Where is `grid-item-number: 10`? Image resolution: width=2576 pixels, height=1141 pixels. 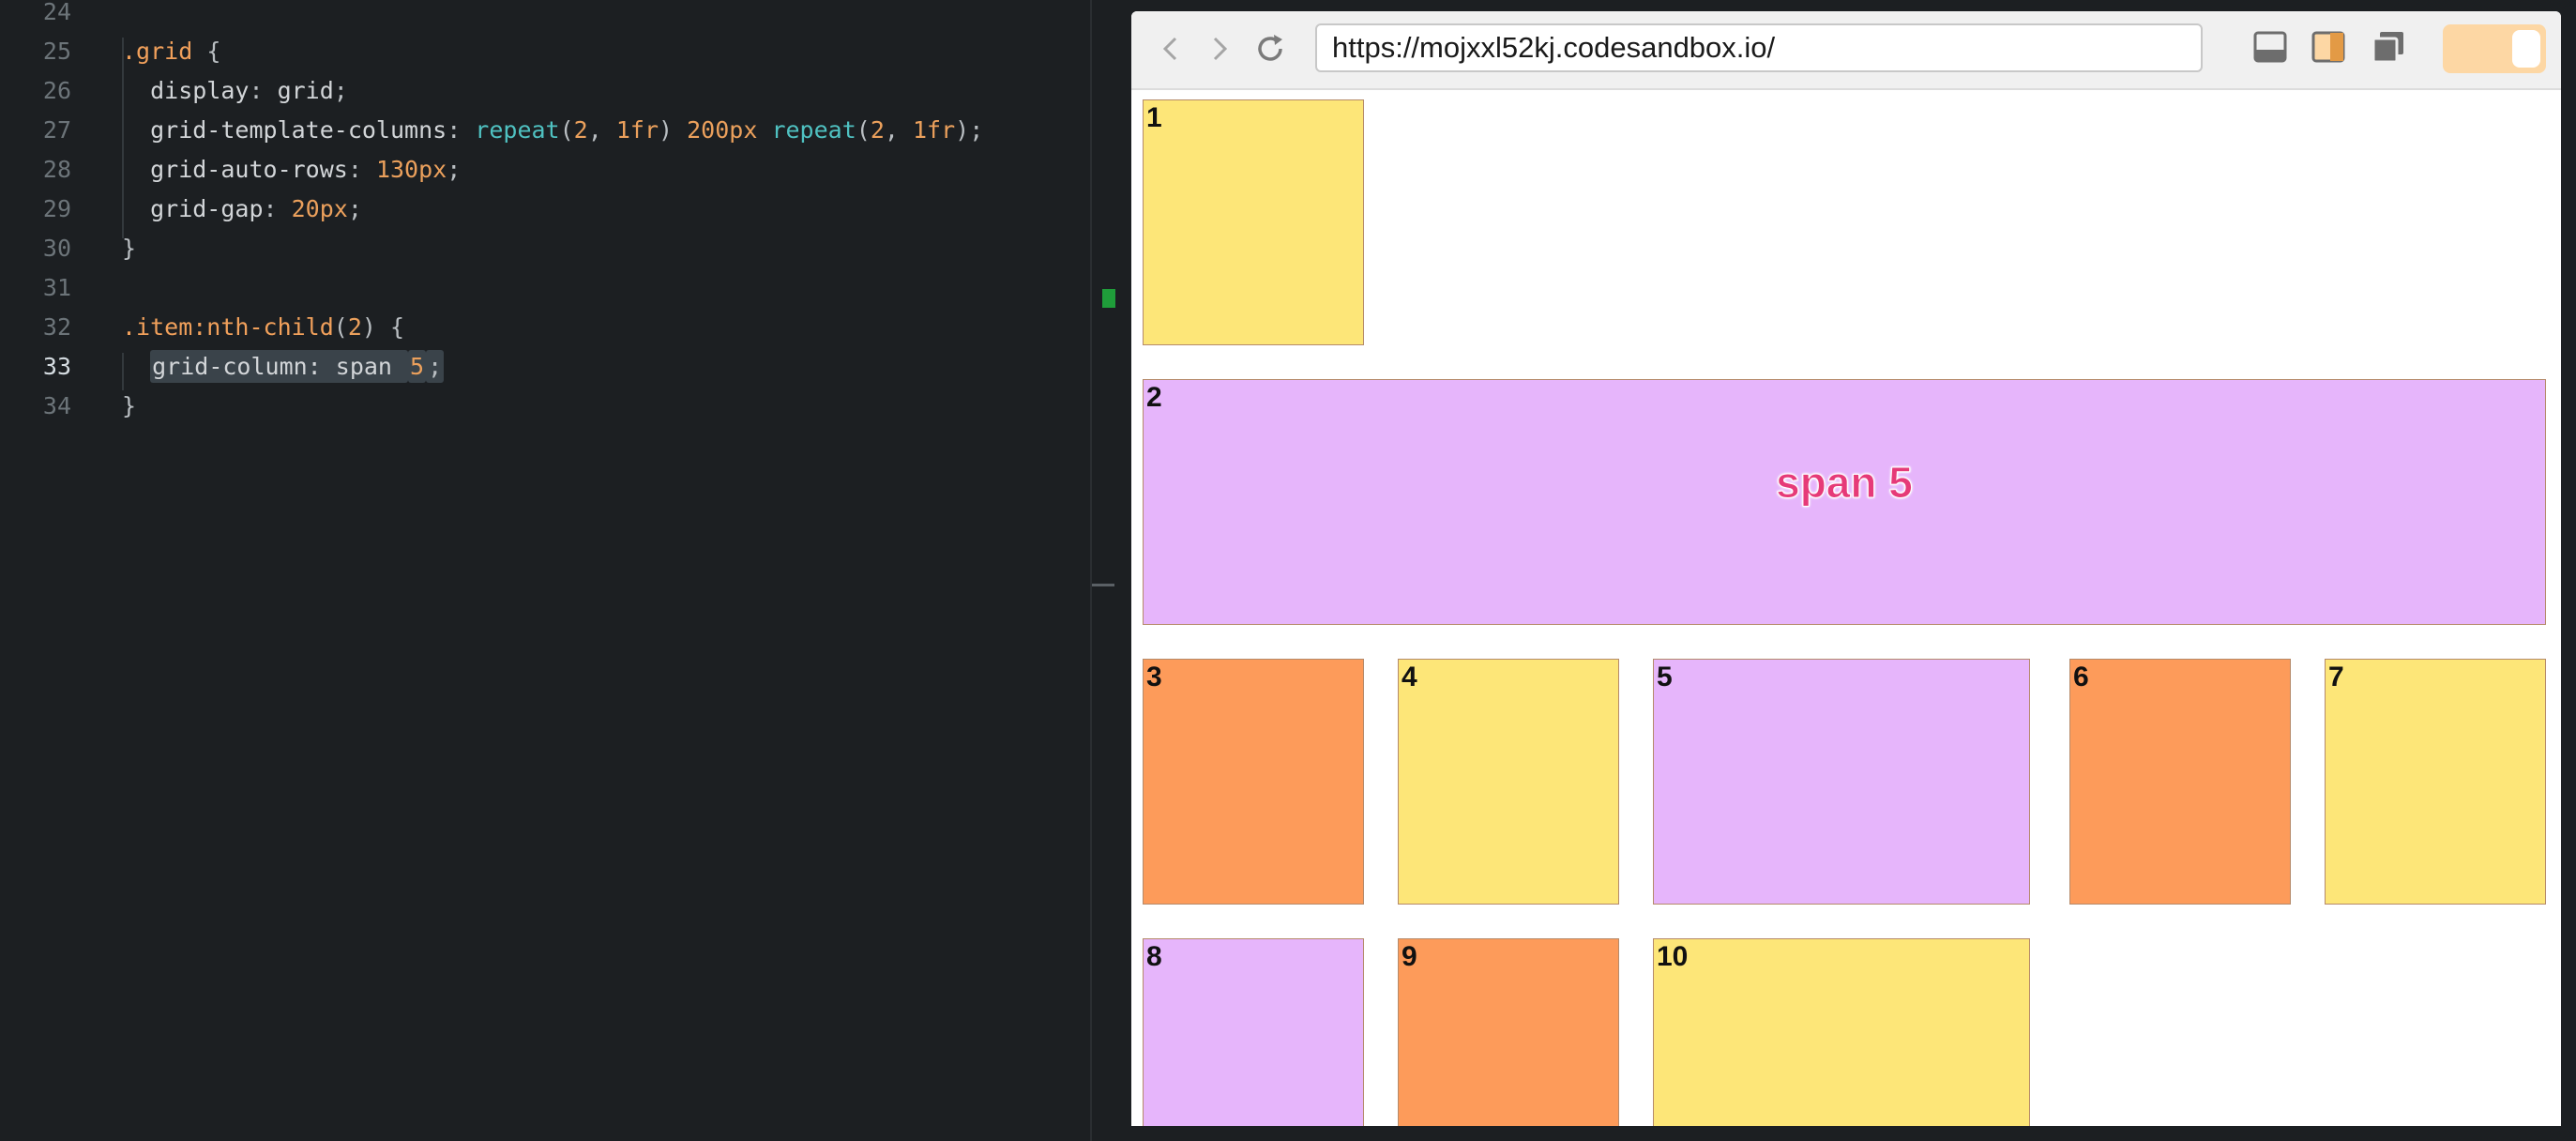 grid-item-number: 10 is located at coordinates (1673, 956).